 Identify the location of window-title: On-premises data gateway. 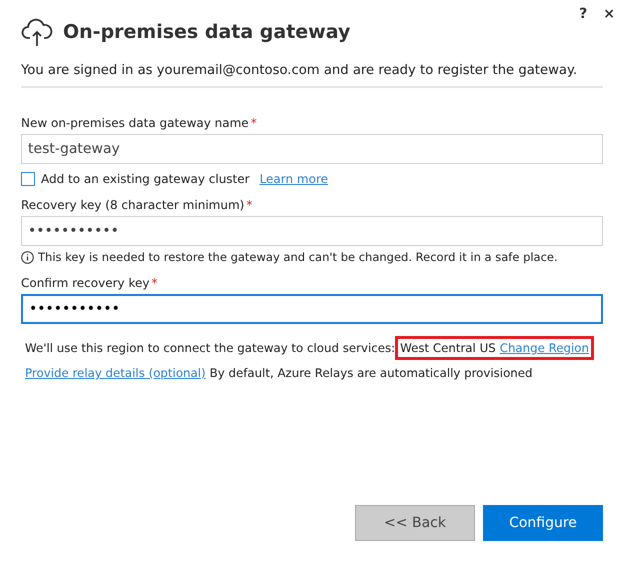
(206, 32).